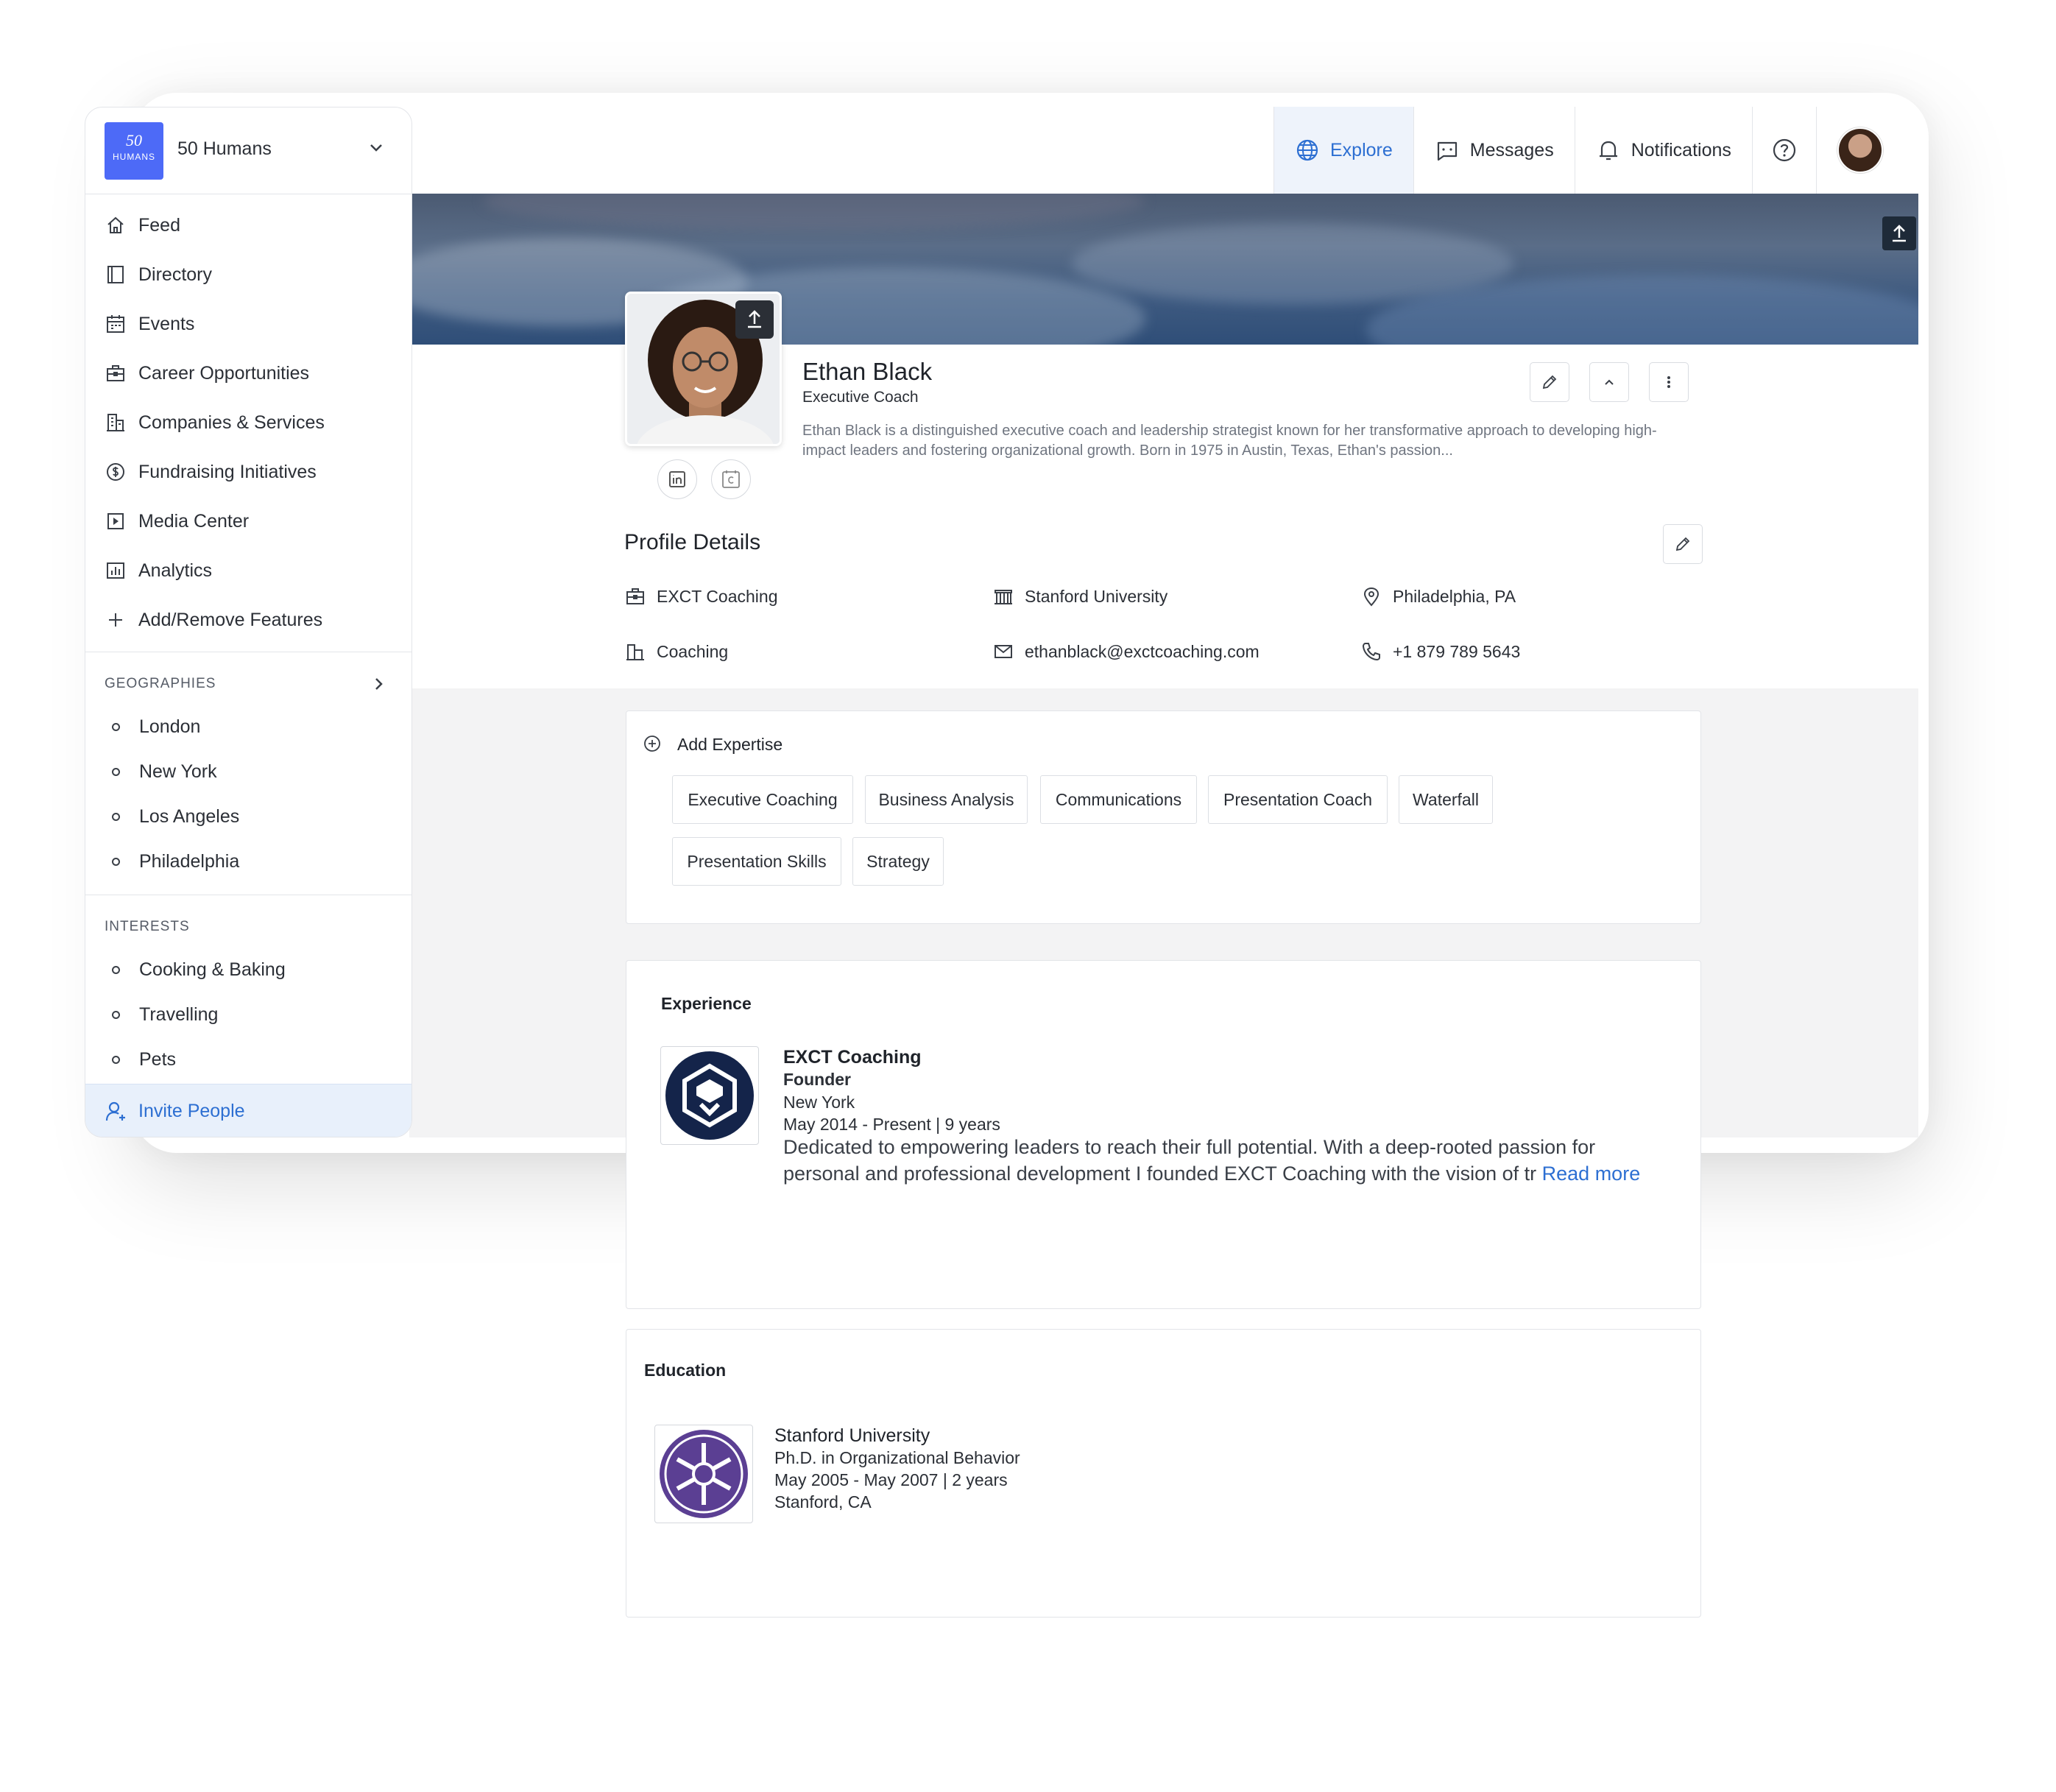  Describe the element at coordinates (1608, 150) in the screenshot. I see `bell-icon` at that location.